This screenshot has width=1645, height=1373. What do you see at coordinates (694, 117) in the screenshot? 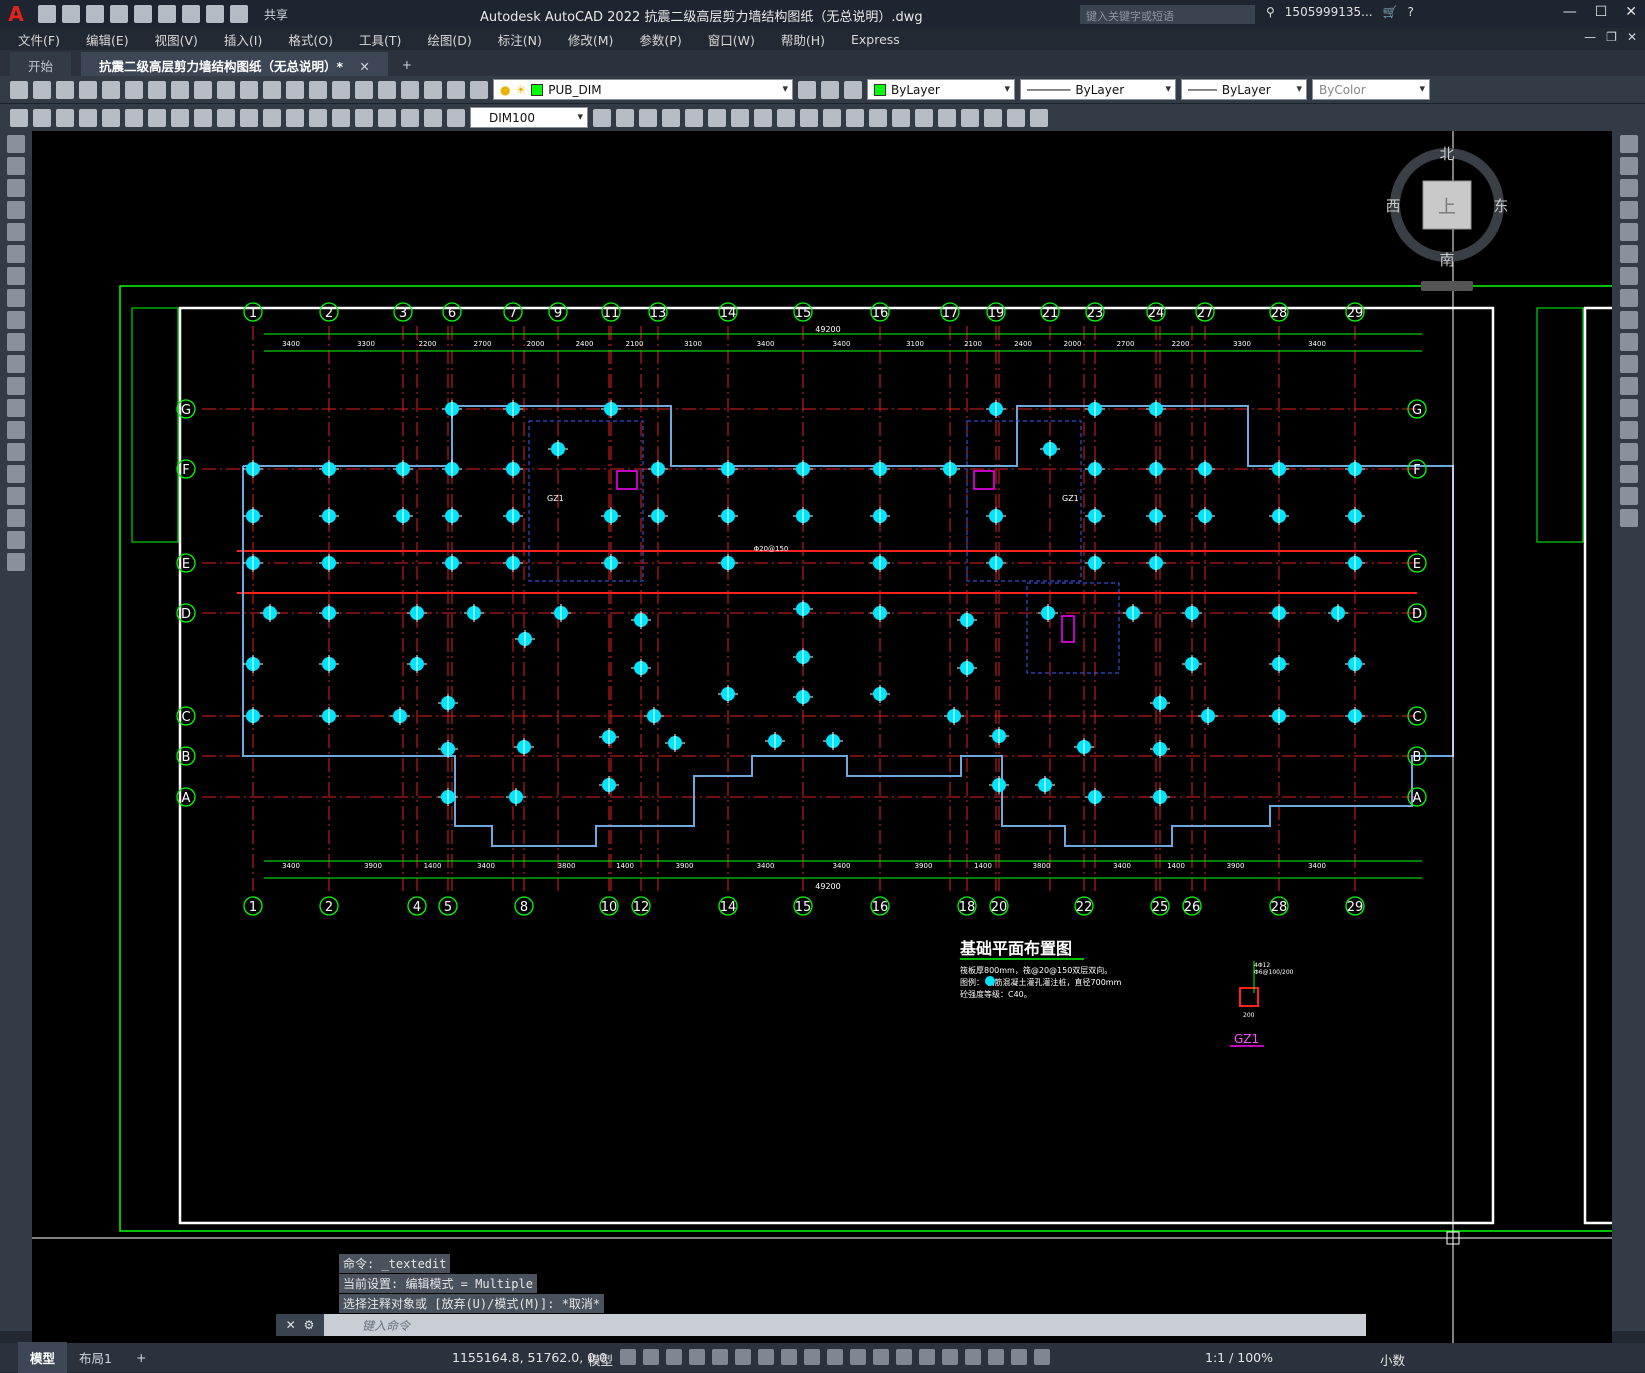
I see `tool-d-icon` at bounding box center [694, 117].